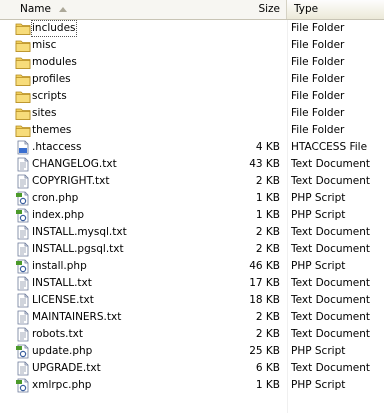 The height and width of the screenshot is (413, 384). What do you see at coordinates (192, 147) in the screenshot?
I see `file-row: .htaccess 4 KB HTACCESS File` at bounding box center [192, 147].